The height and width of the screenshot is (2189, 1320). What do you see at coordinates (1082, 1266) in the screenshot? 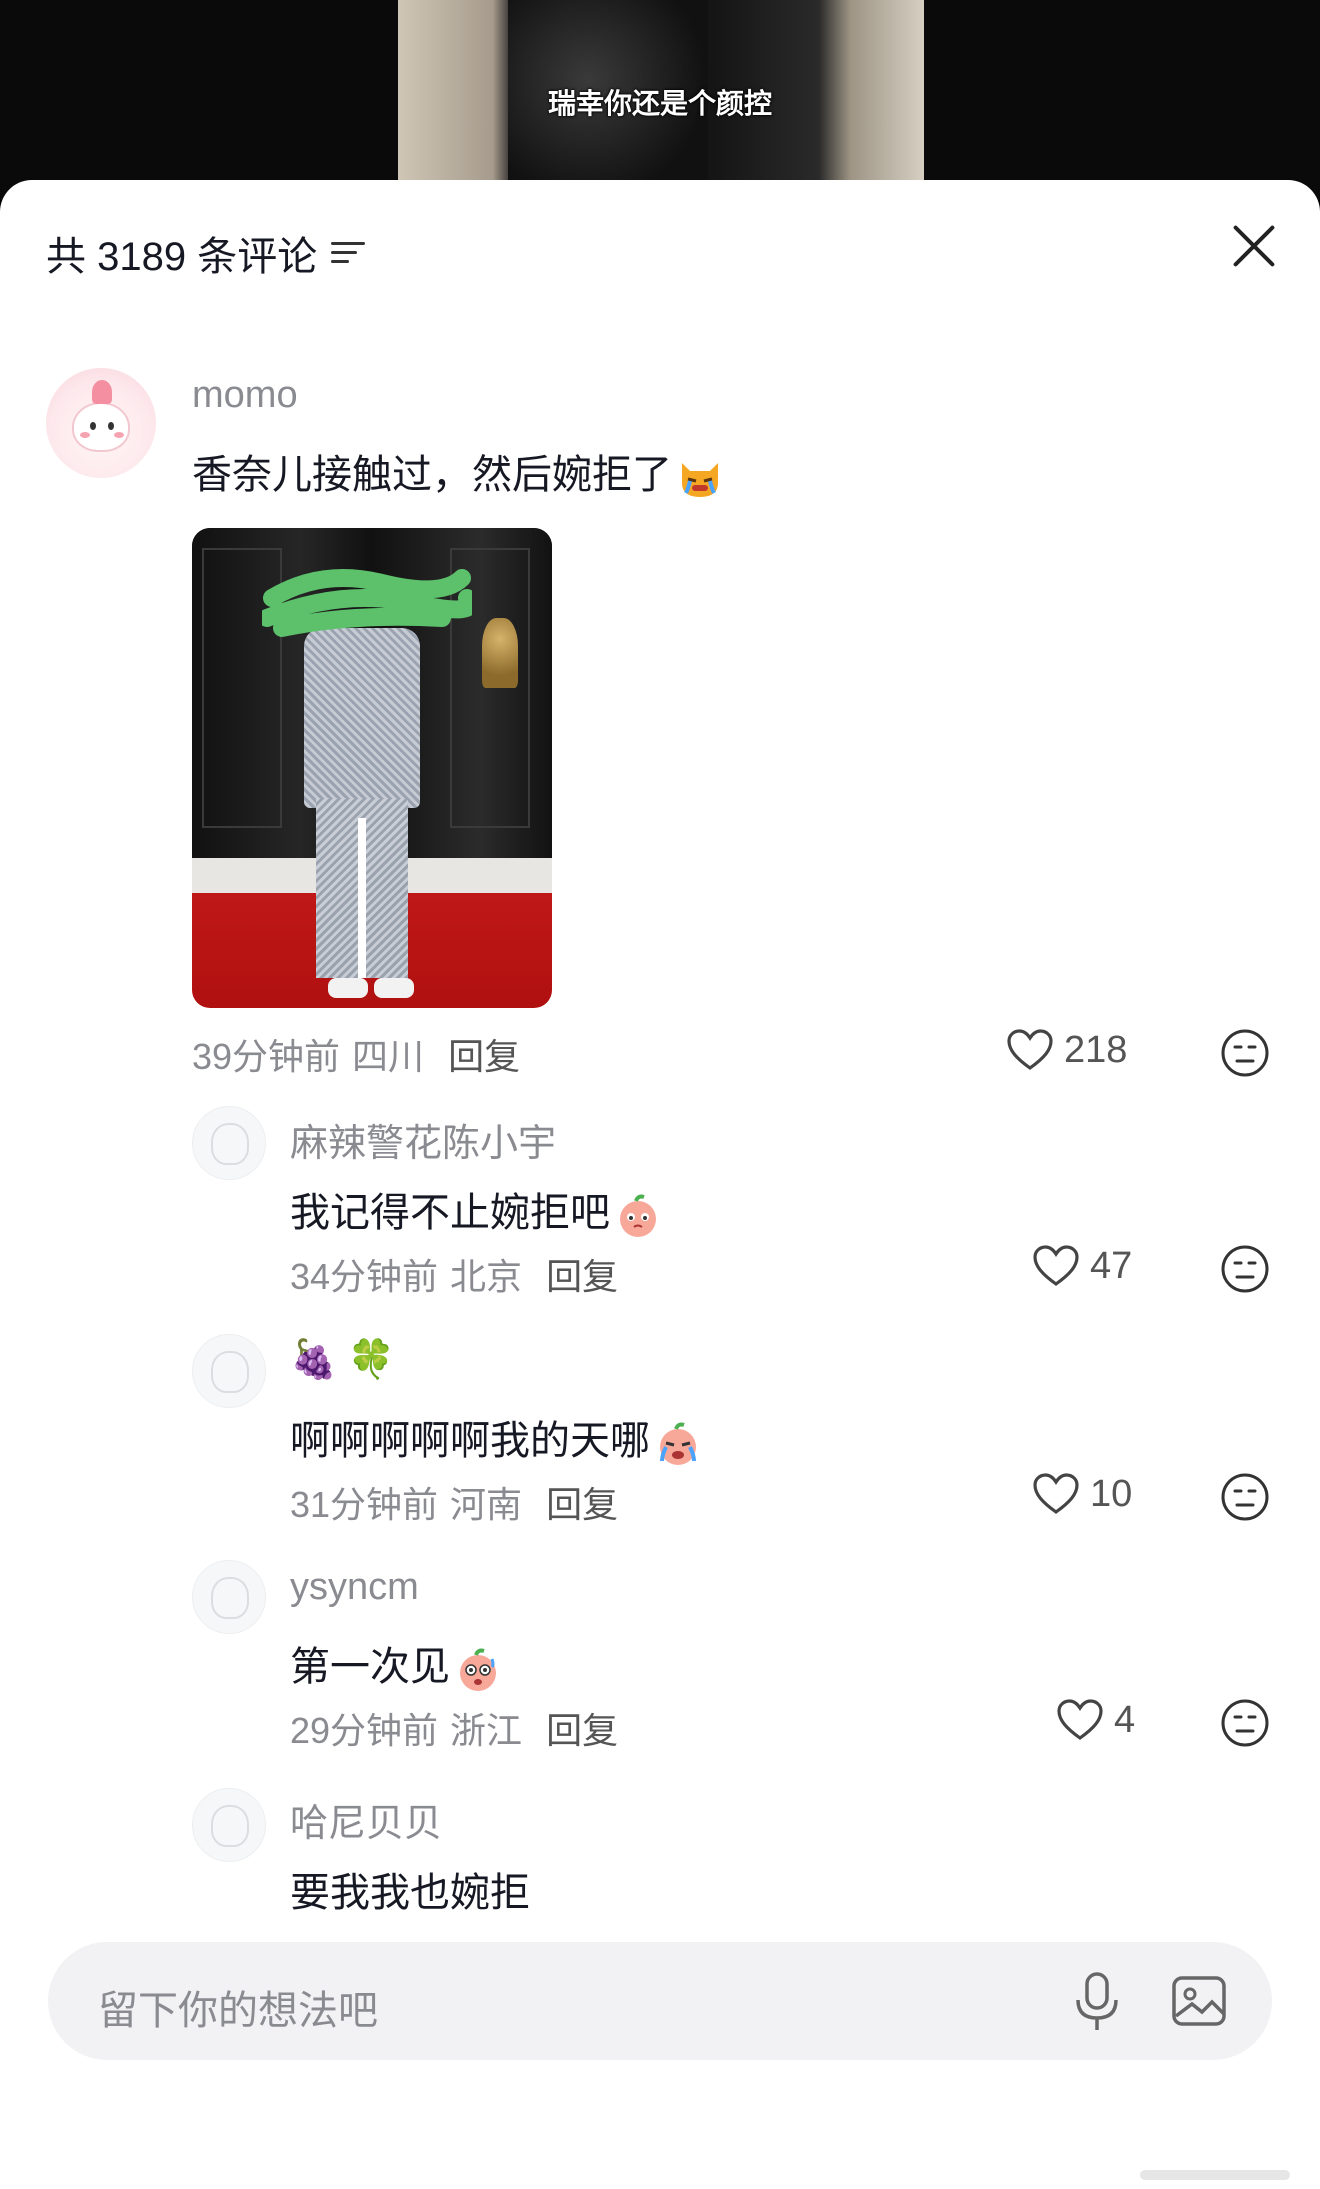
I see `like-button: 47` at bounding box center [1082, 1266].